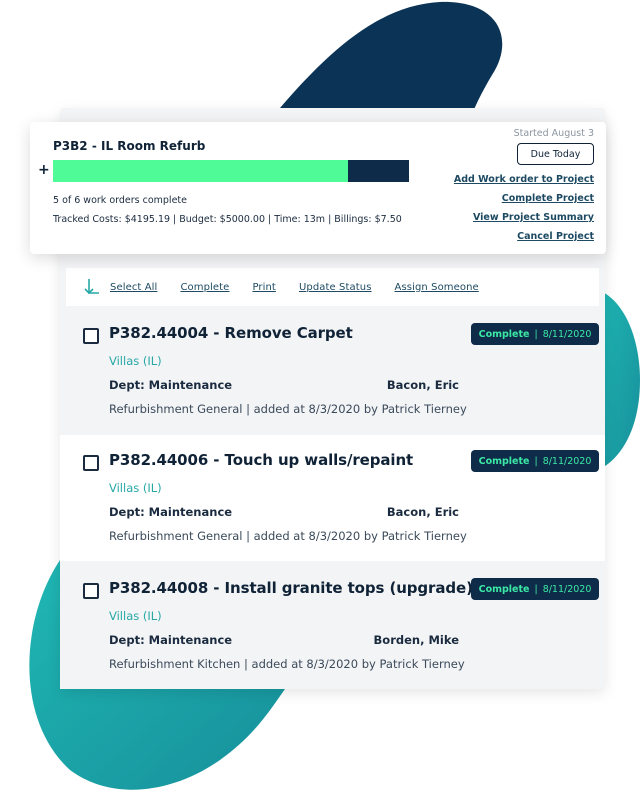 The width and height of the screenshot is (640, 794). Describe the element at coordinates (533, 217) in the screenshot. I see `view-project-summary-link: View Project Summary` at that location.